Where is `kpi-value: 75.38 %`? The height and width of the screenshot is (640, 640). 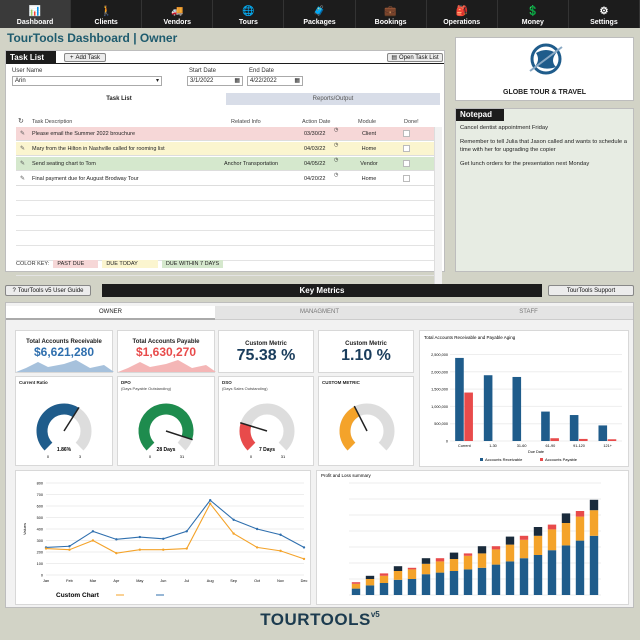 kpi-value: 75.38 % is located at coordinates (266, 355).